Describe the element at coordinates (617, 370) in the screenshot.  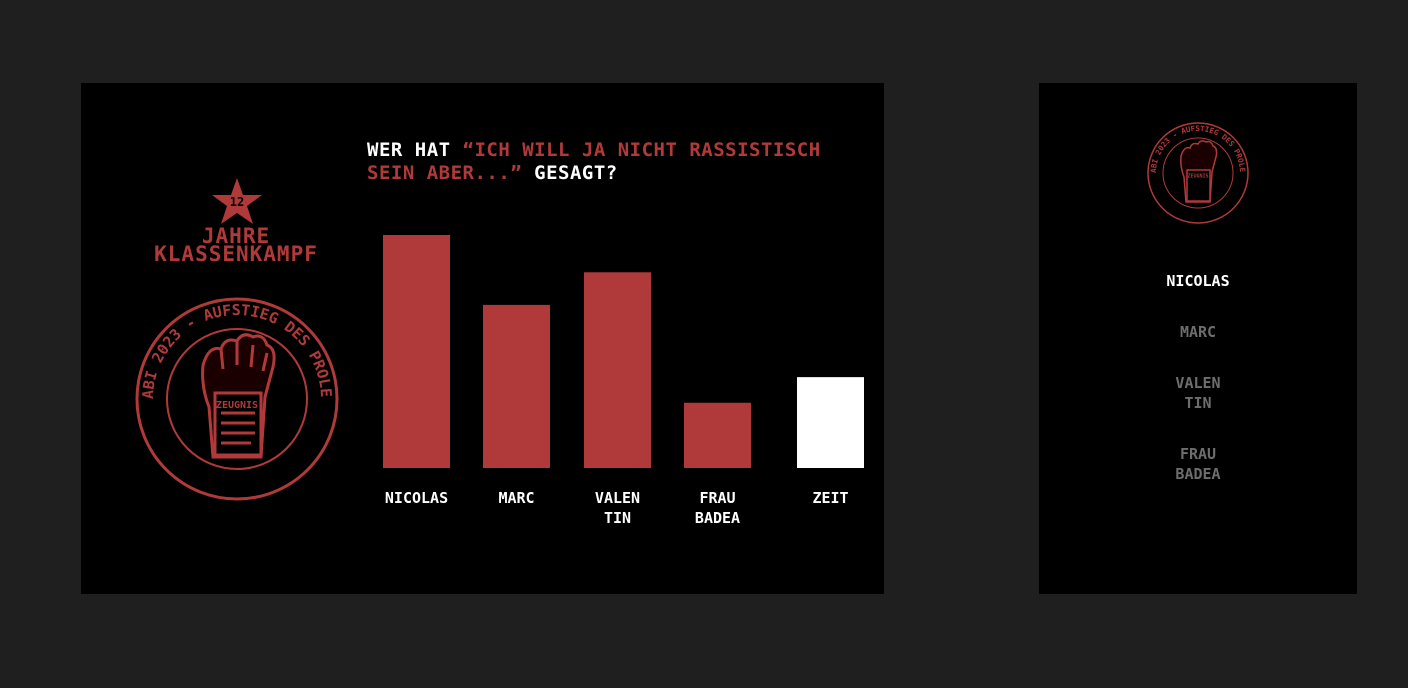
I see `bar-valentin` at that location.